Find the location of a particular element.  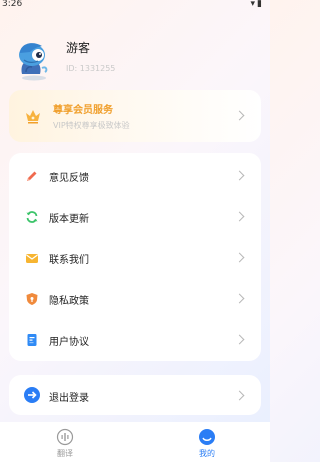

menu-item-label: 联系我们 is located at coordinates (69, 260).